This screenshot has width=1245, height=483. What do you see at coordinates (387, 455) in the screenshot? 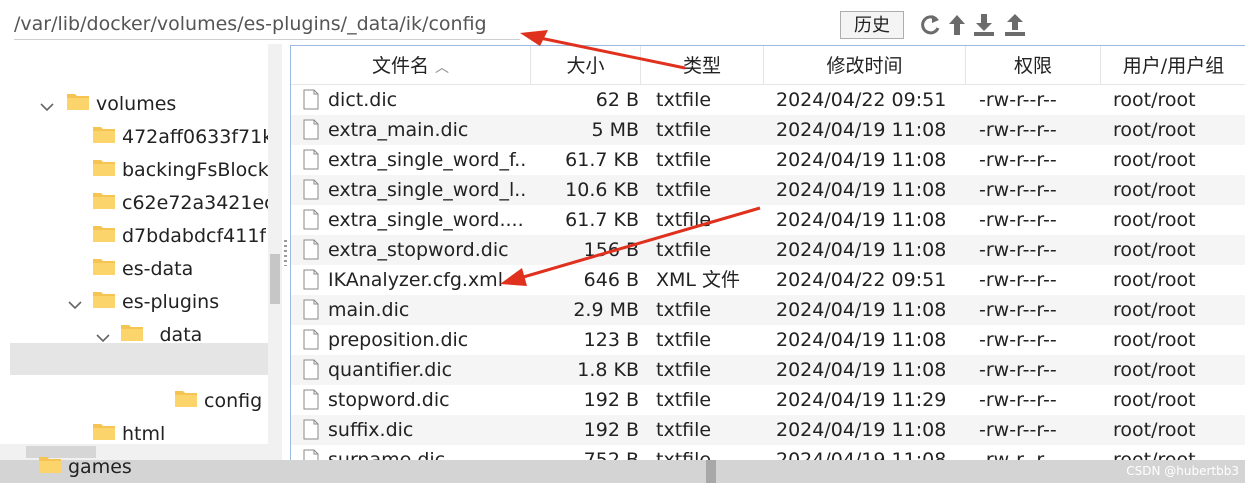
I see `cell-name: surname.dic` at bounding box center [387, 455].